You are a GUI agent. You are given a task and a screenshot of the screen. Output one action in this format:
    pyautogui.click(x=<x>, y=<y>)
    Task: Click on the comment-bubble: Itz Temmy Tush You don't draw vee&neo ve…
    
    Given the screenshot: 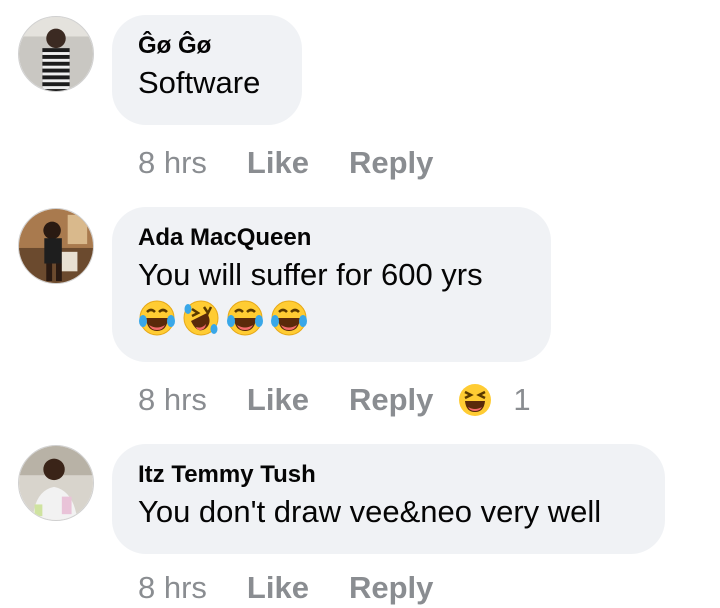 What is the action you would take?
    pyautogui.click(x=388, y=499)
    